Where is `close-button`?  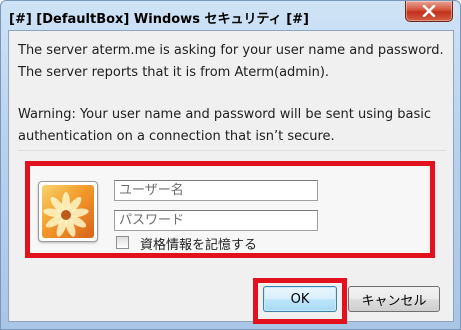
close-button is located at coordinates (429, 11).